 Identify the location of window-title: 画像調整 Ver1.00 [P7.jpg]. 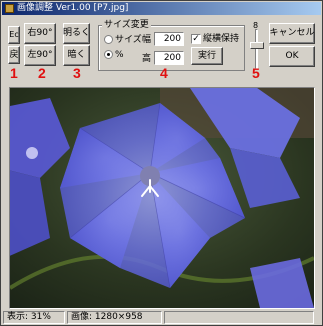
(73, 8).